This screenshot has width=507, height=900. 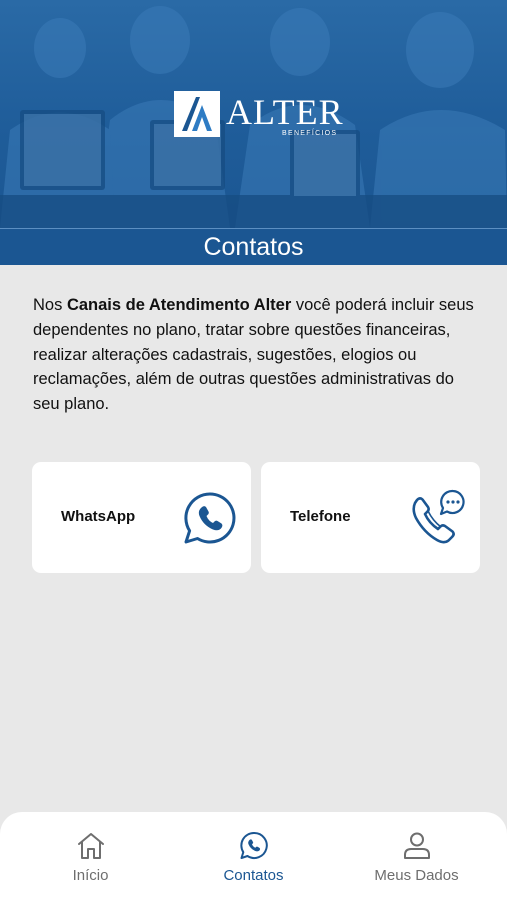 I want to click on home-icon, so click(x=90, y=846).